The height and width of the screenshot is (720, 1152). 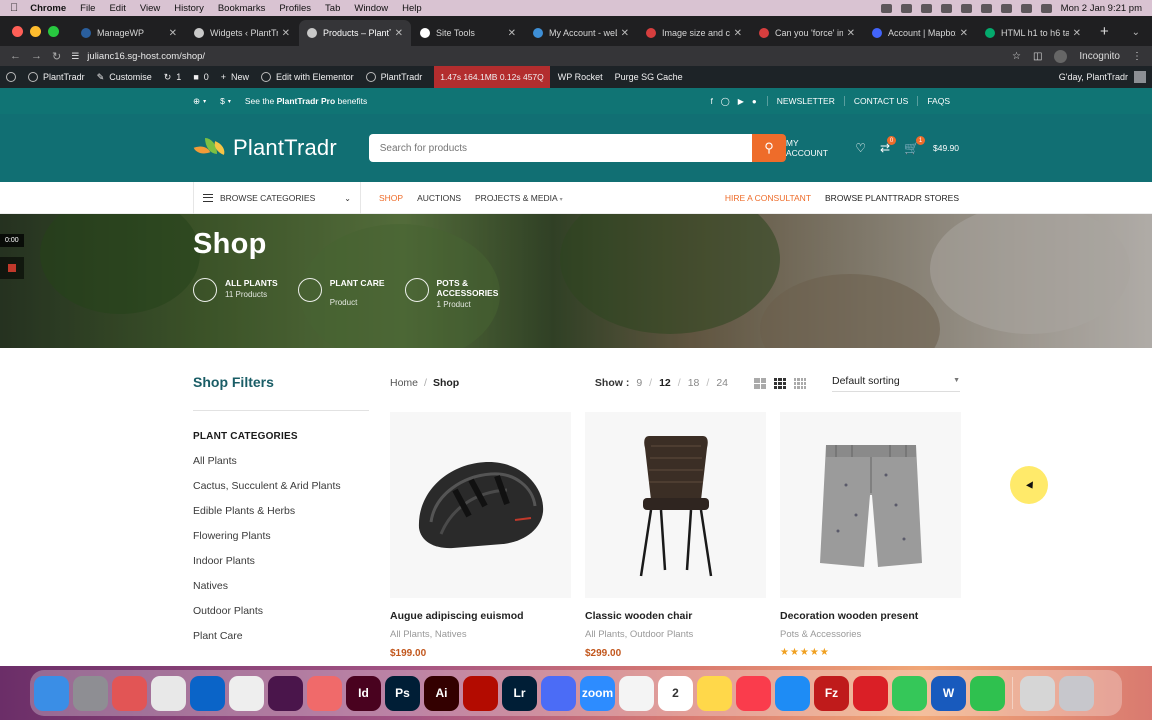 I want to click on product-name: Classic wooden chair, so click(x=675, y=616).